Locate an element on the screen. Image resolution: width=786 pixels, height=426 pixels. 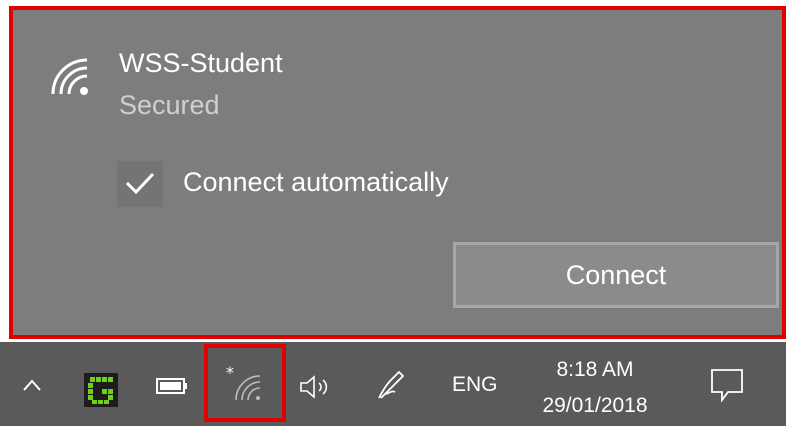
clock-date: 29/01/2018 is located at coordinates (595, 406).